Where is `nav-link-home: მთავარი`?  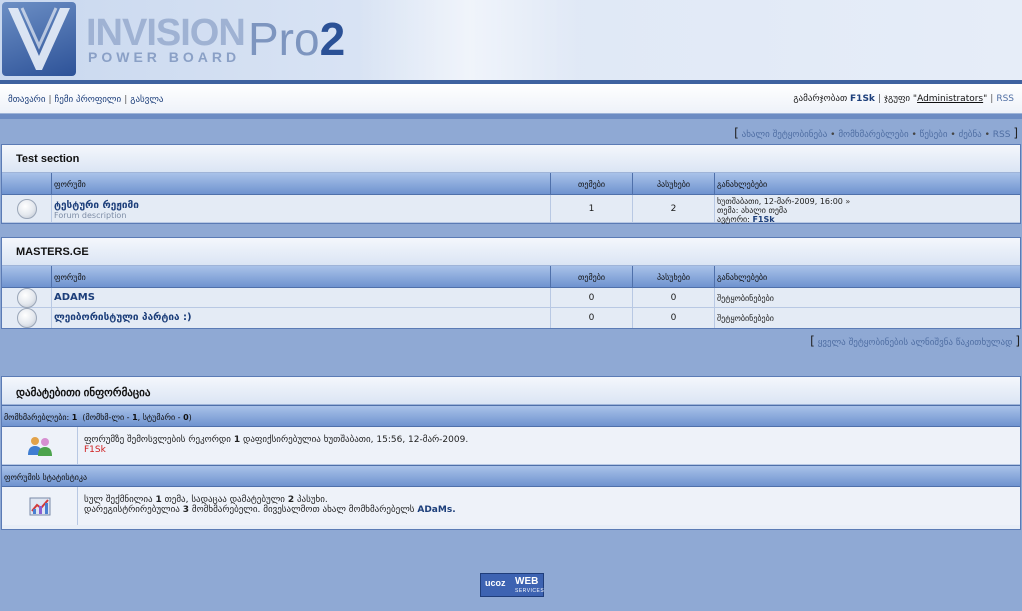 nav-link-home: მთავარი is located at coordinates (27, 100).